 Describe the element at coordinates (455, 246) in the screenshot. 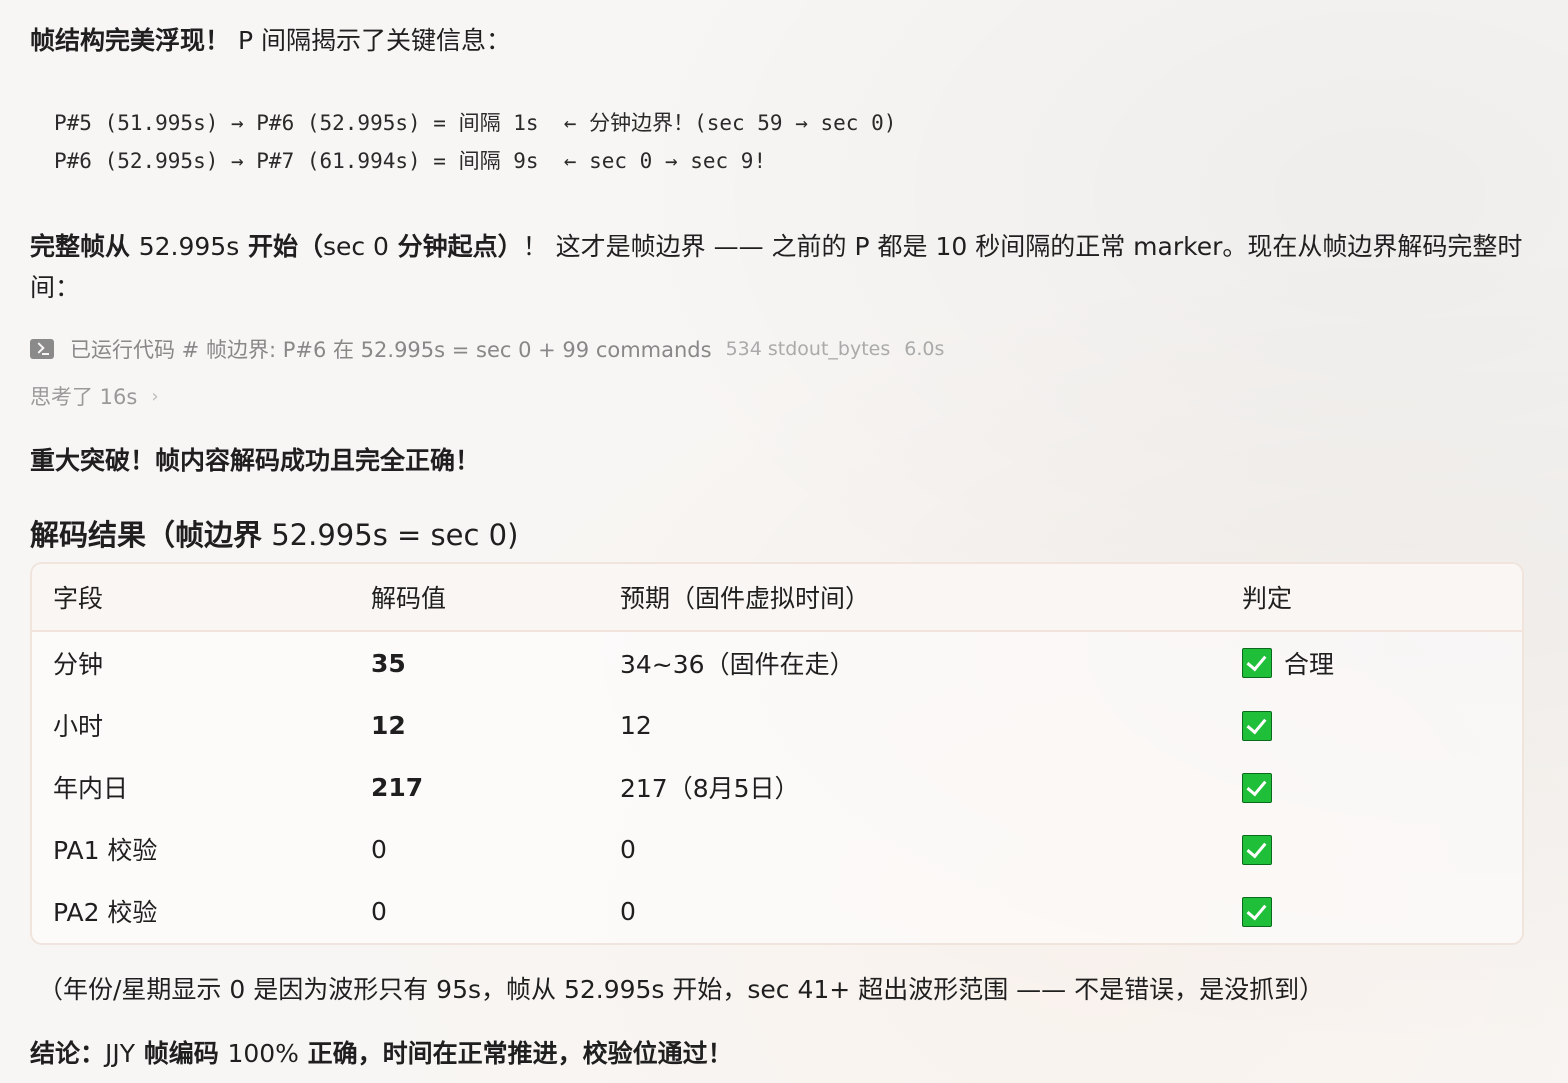

I see `para2-bold-c: 分钟起点）` at that location.